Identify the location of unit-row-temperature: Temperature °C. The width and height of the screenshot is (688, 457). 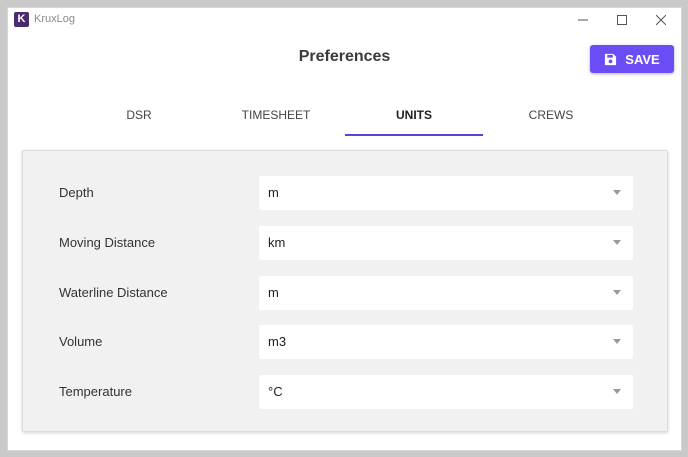
(345, 392).